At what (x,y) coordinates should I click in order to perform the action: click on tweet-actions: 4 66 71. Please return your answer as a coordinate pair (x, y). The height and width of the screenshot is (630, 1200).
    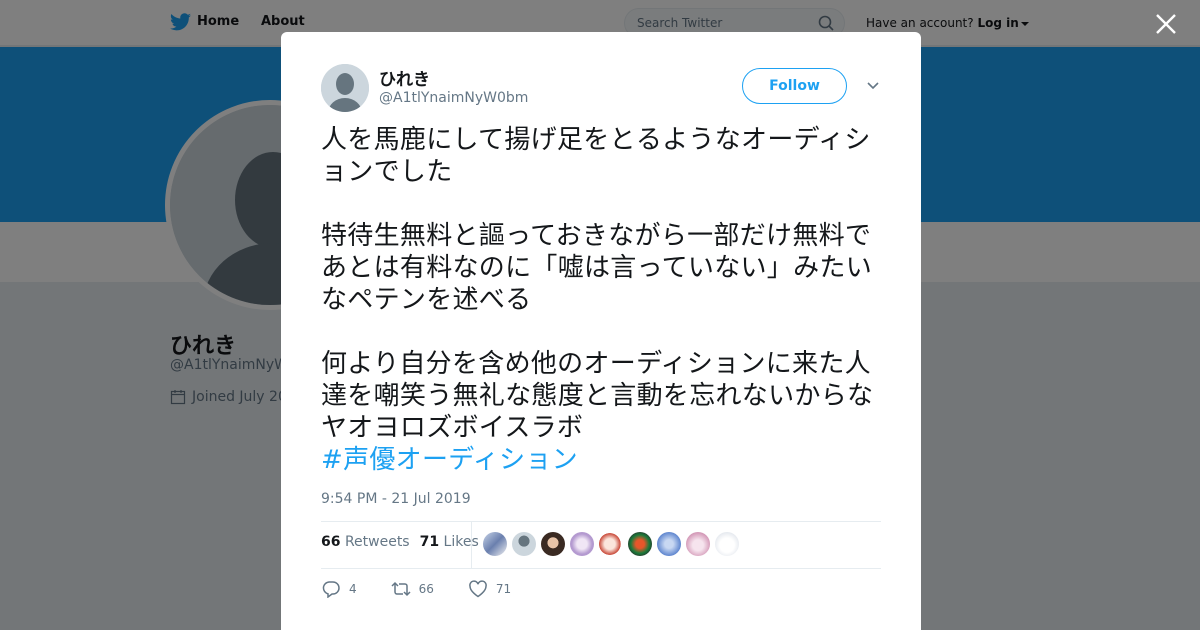
    Looking at the image, I should click on (416, 589).